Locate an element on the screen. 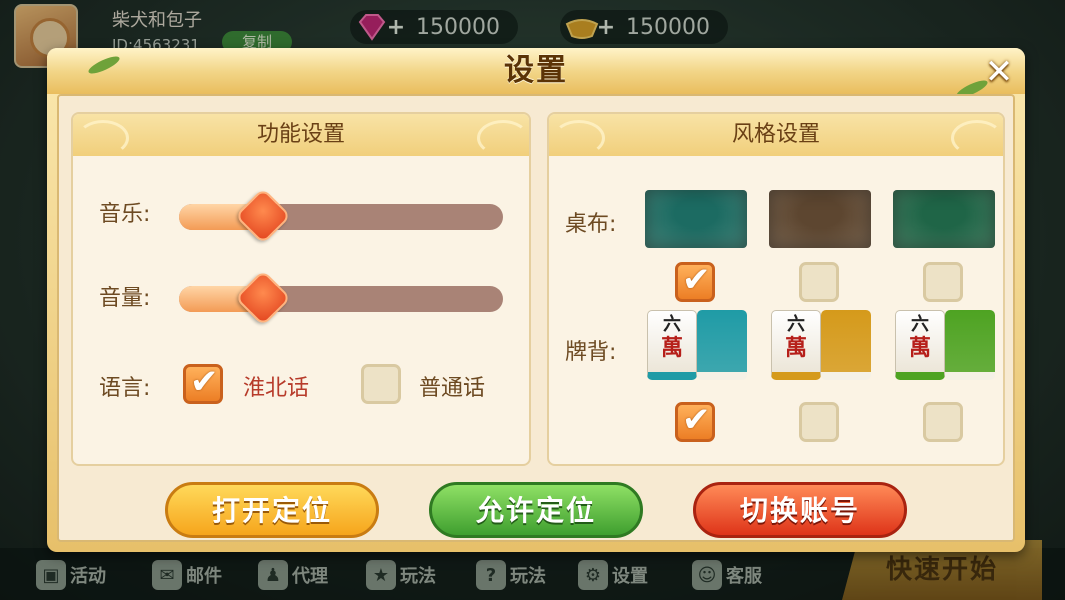  music-label: 音乐: is located at coordinates (125, 214).